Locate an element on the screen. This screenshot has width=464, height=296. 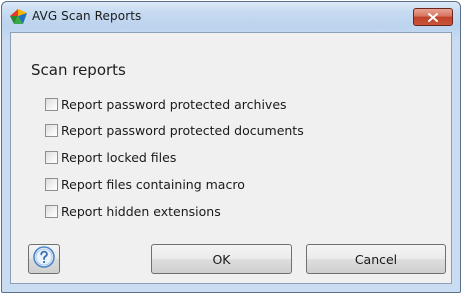
option-report-files-containing-macro: Report files containing macro is located at coordinates (145, 184).